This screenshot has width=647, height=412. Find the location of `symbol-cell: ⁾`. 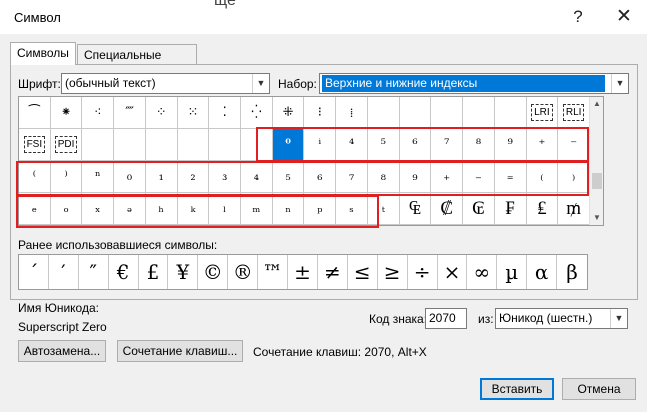

symbol-cell: ⁾ is located at coordinates (66, 177).